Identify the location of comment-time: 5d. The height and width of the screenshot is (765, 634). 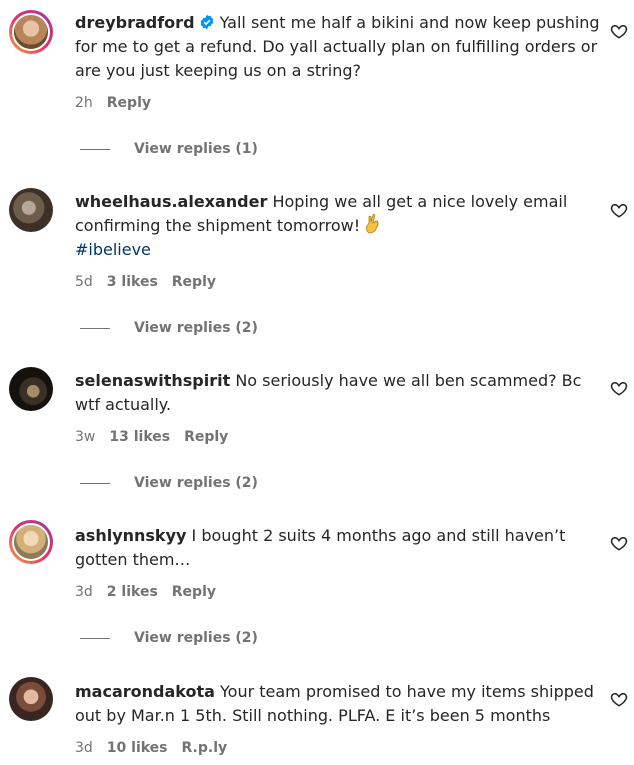
(84, 282).